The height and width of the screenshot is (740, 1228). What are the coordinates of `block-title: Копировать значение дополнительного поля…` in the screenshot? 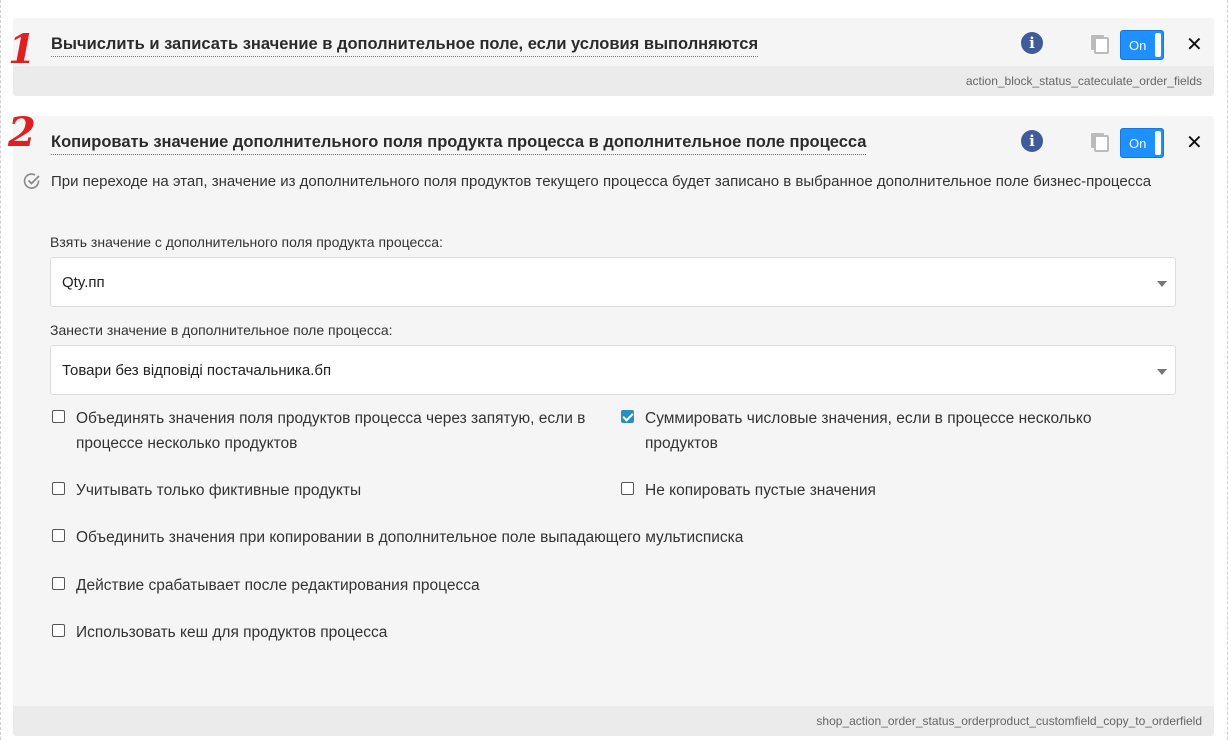 It's located at (459, 144).